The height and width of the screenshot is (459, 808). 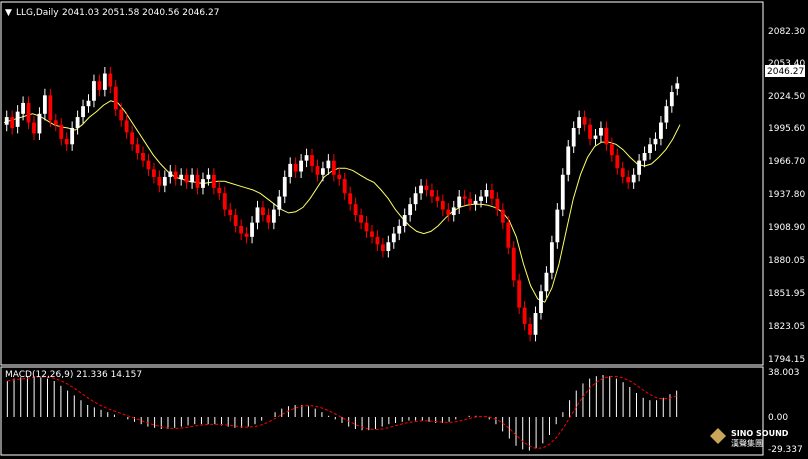 What do you see at coordinates (785, 72) in the screenshot?
I see `current-price-label: 2046.27` at bounding box center [785, 72].